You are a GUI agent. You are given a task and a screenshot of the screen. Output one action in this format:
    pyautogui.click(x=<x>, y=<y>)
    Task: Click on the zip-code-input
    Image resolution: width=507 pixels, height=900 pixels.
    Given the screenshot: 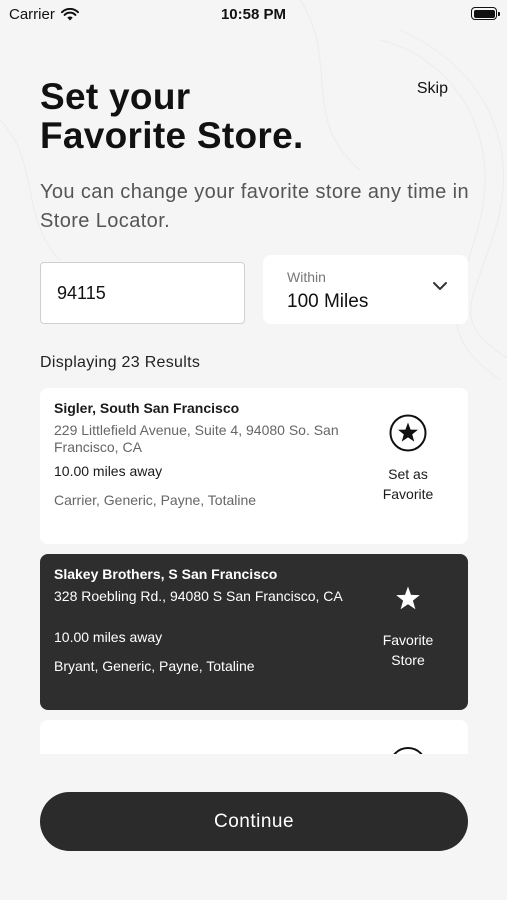 What is the action you would take?
    pyautogui.click(x=142, y=293)
    